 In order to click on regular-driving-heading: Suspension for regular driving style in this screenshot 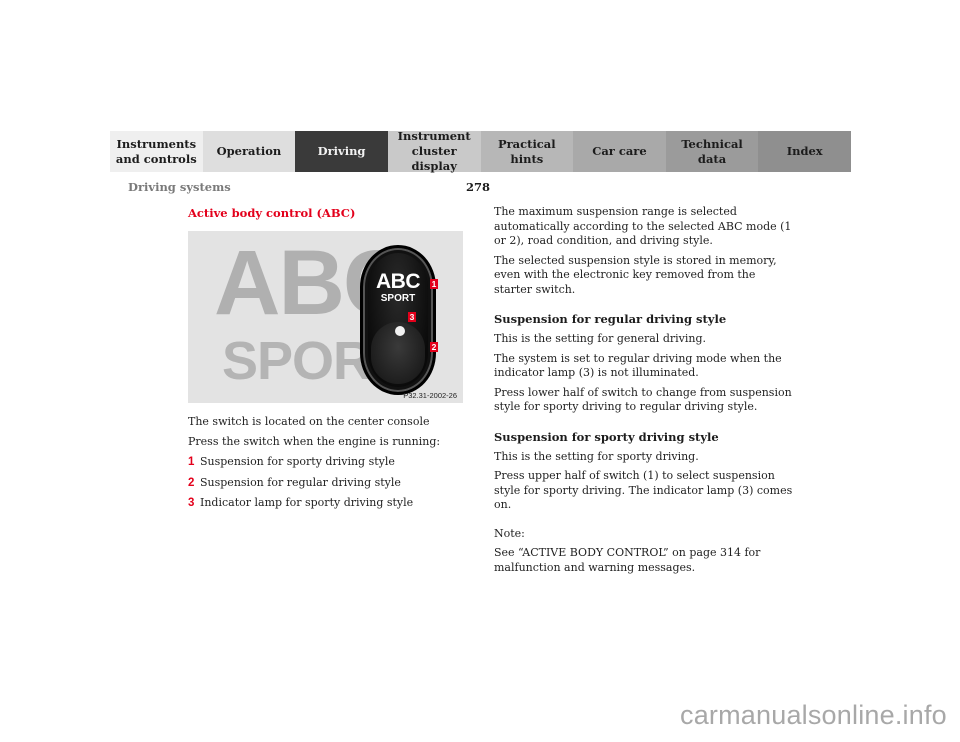, I will do `click(610, 319)`.